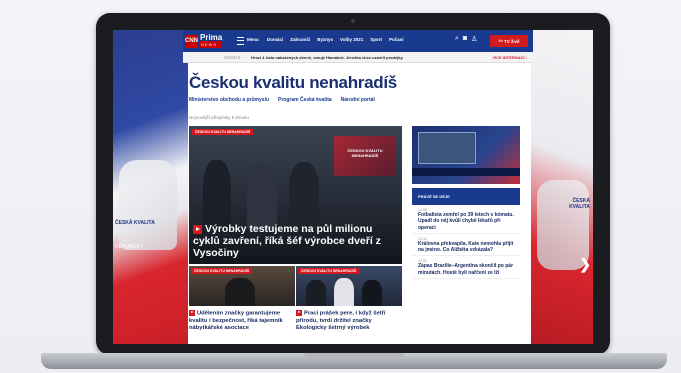 The width and height of the screenshot is (681, 373). What do you see at coordinates (223, 132) in the screenshot?
I see `hero-tag: ČESKOU KVALITU NENAHRADÍŠ` at bounding box center [223, 132].